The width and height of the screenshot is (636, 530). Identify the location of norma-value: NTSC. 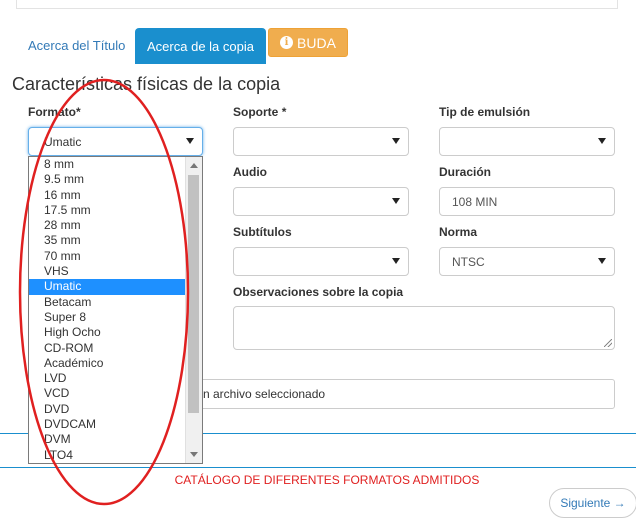
(468, 261).